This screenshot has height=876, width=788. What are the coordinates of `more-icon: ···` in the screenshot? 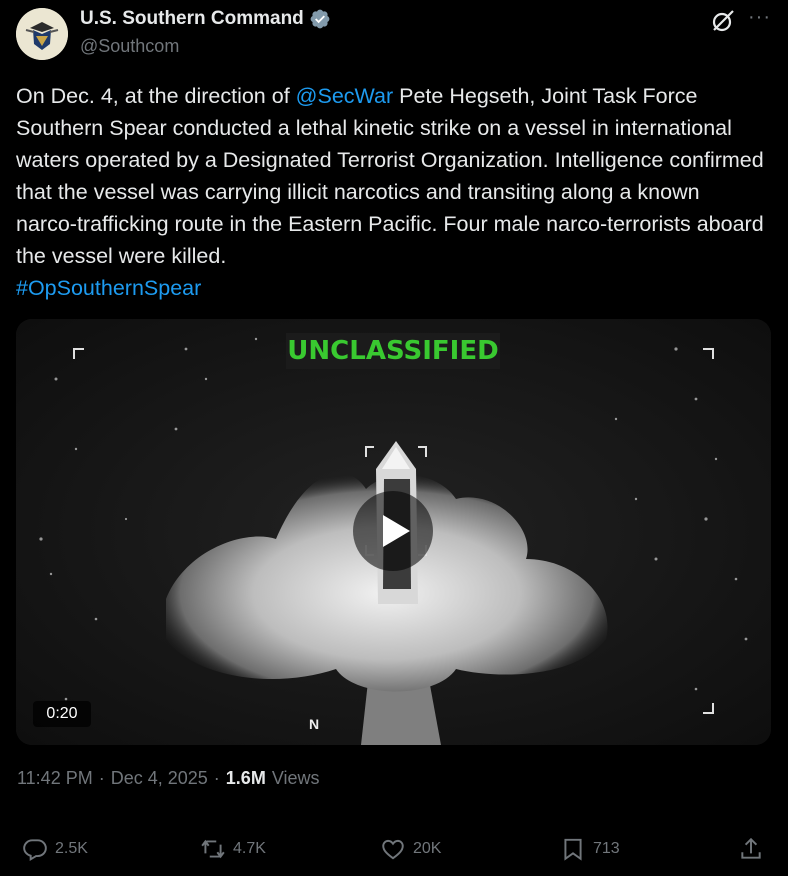 It's located at (759, 17).